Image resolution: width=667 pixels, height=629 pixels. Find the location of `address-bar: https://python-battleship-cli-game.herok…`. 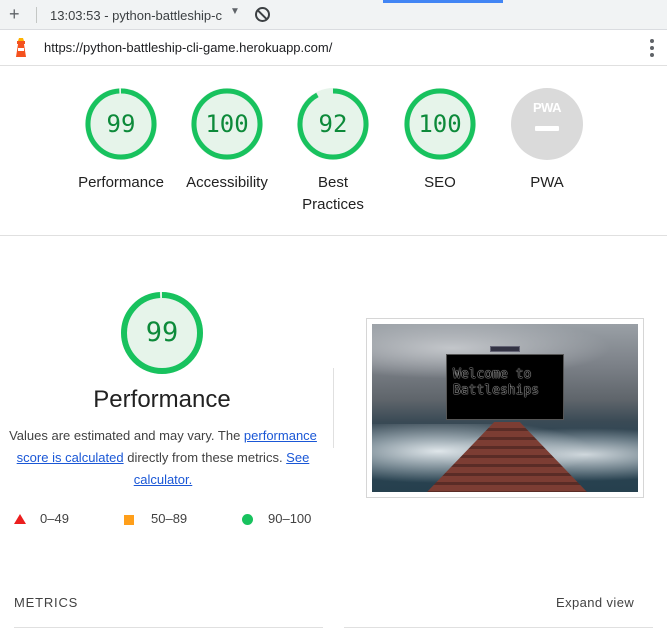

address-bar: https://python-battleship-cli-game.herok… is located at coordinates (333, 48).